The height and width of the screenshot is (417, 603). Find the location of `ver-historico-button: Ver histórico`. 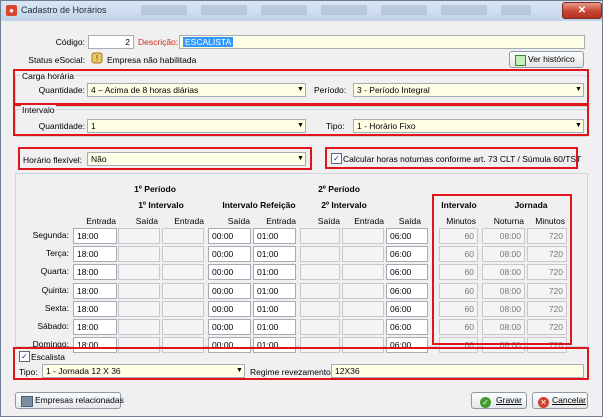

ver-historico-button: Ver histórico is located at coordinates (546, 59).